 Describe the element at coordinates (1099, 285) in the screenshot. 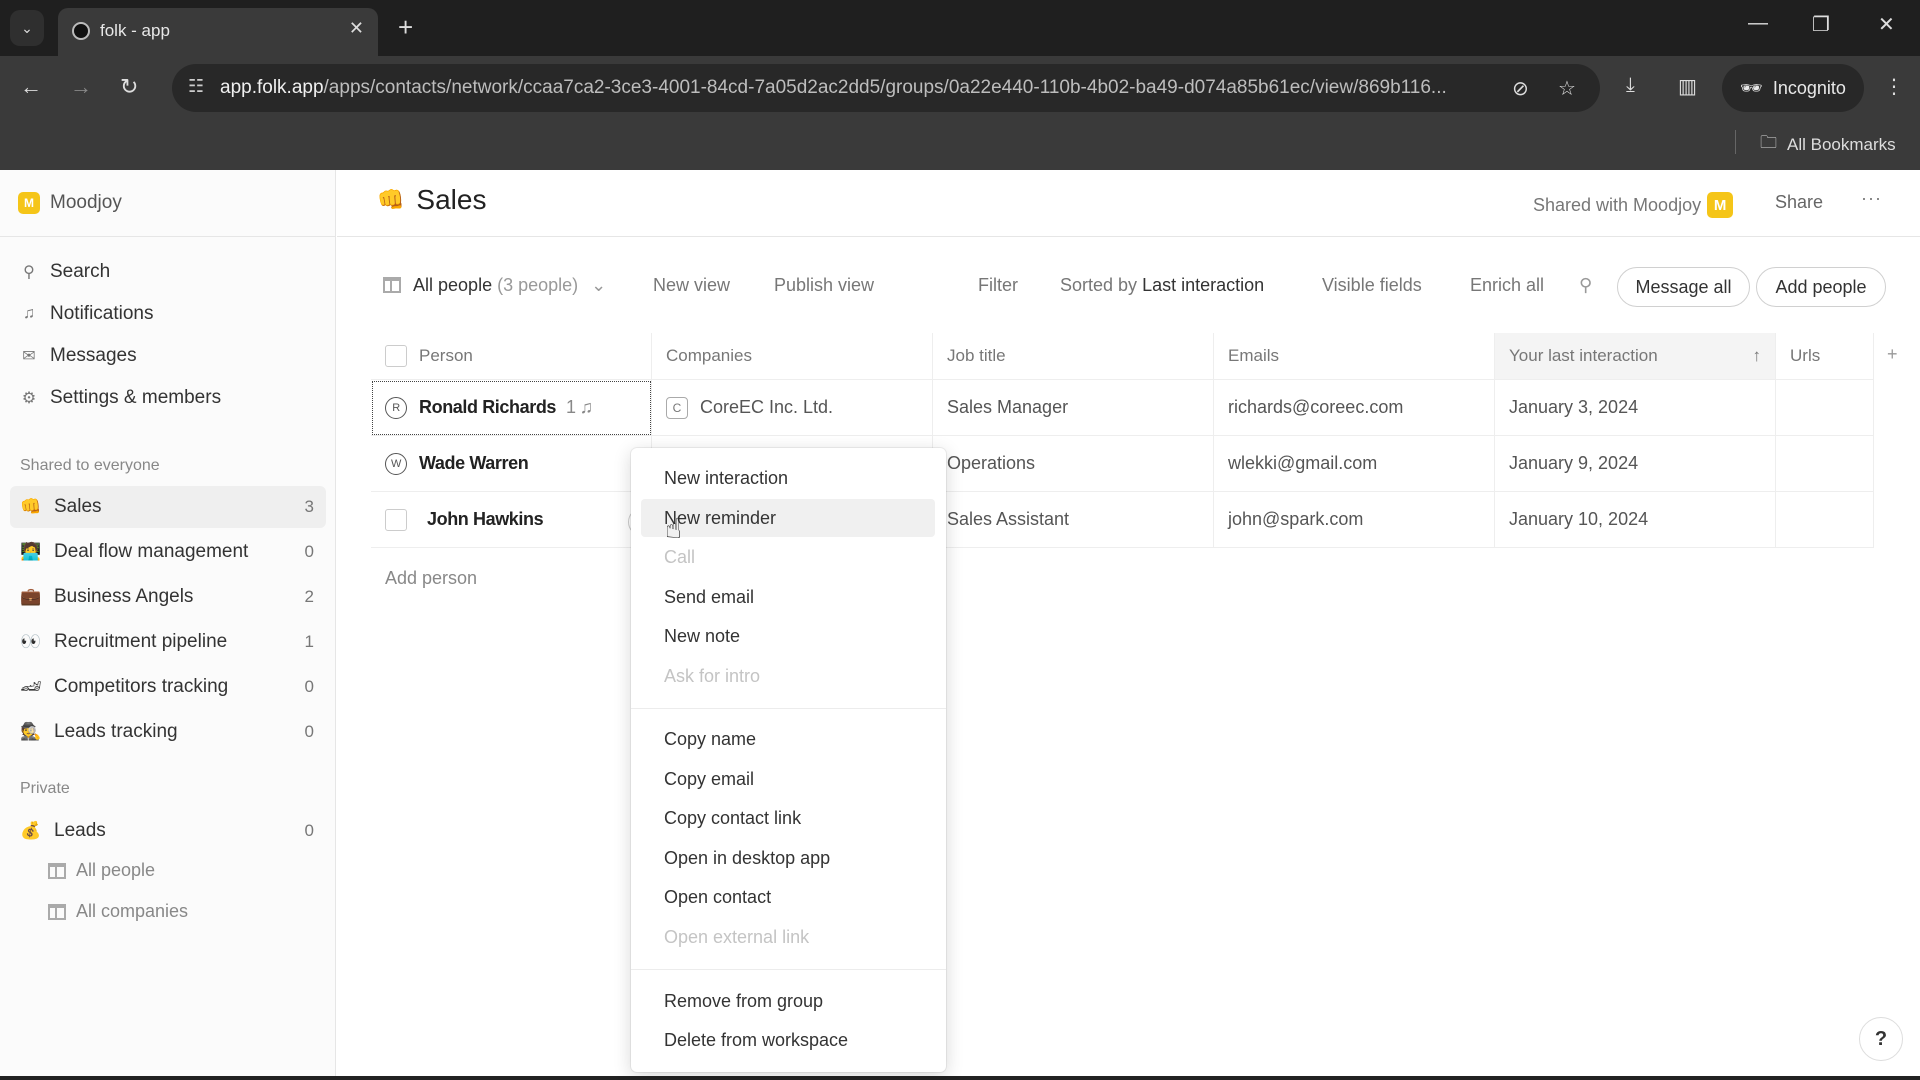

I see `sort-prefix: Sorted by` at that location.